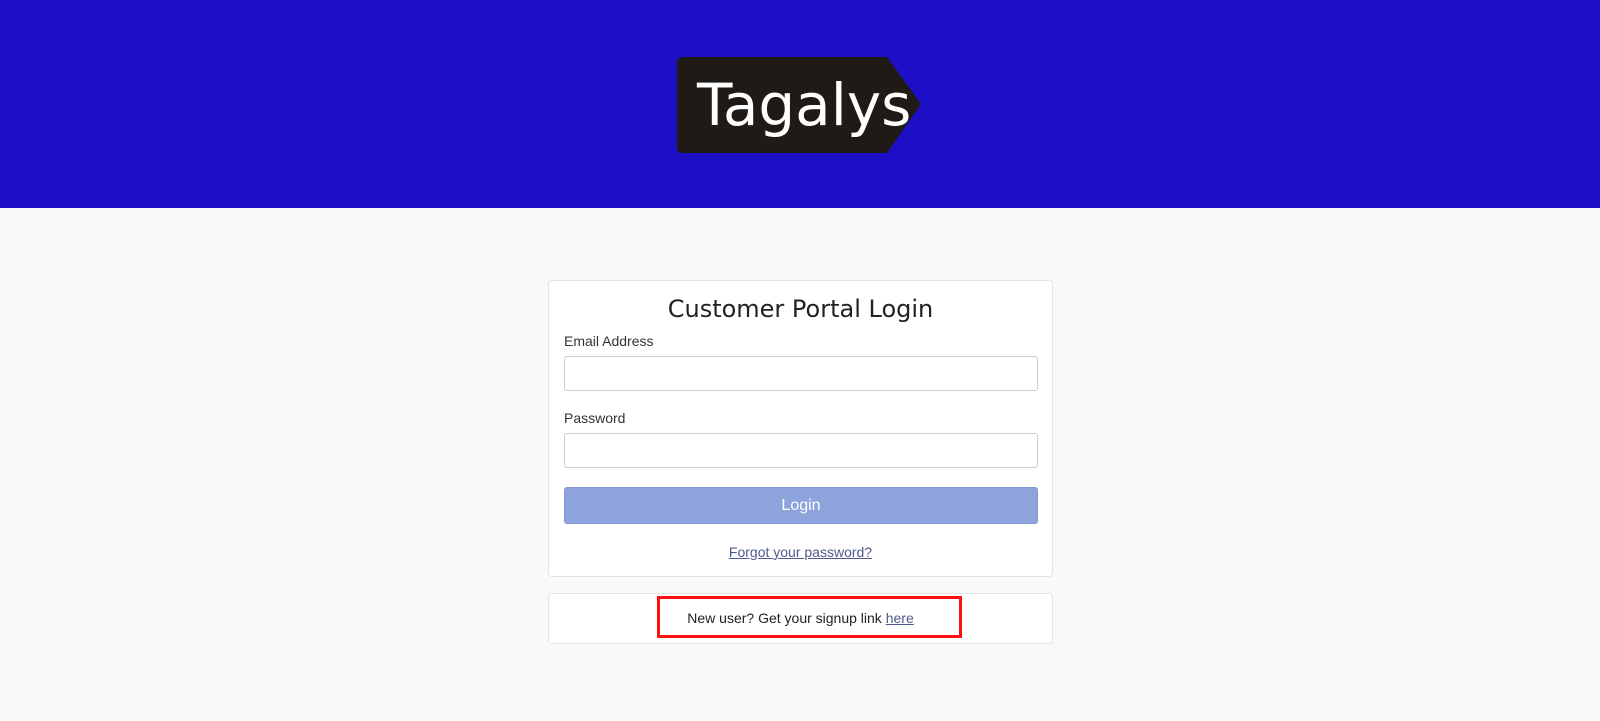  What do you see at coordinates (800, 309) in the screenshot?
I see `page-title: Customer Portal Login` at bounding box center [800, 309].